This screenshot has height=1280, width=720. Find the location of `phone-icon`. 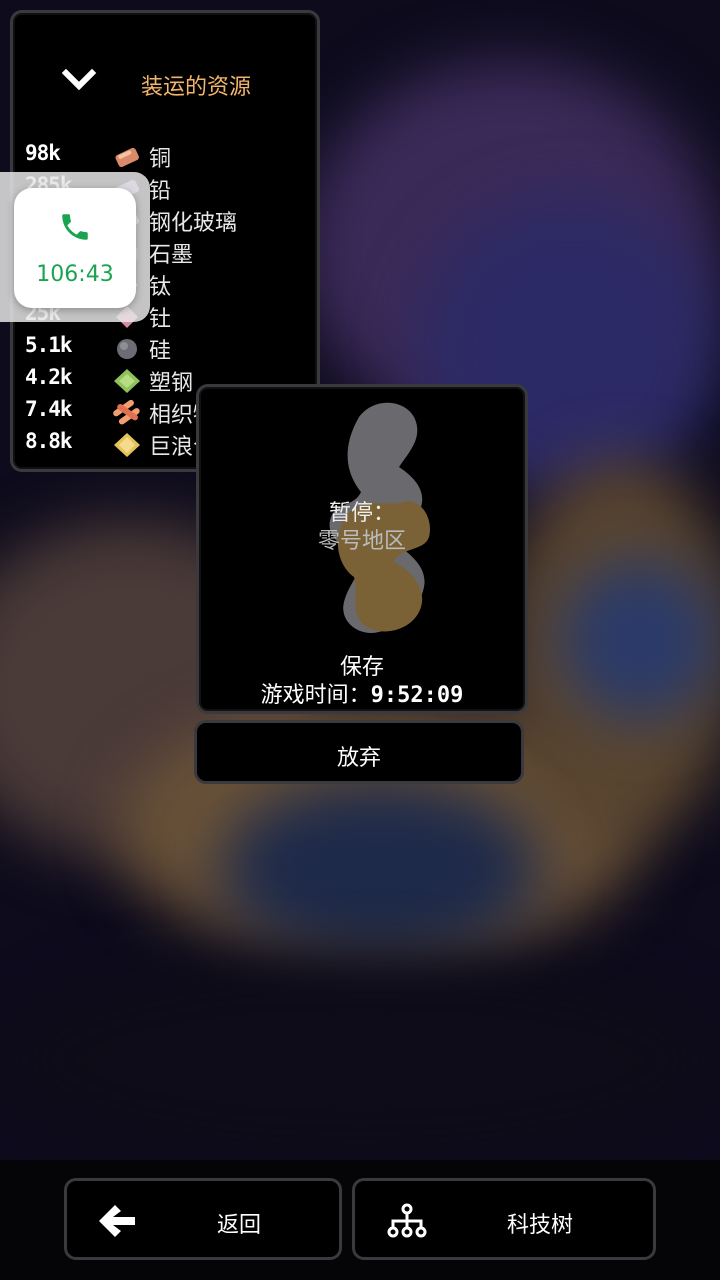

phone-icon is located at coordinates (75, 227).